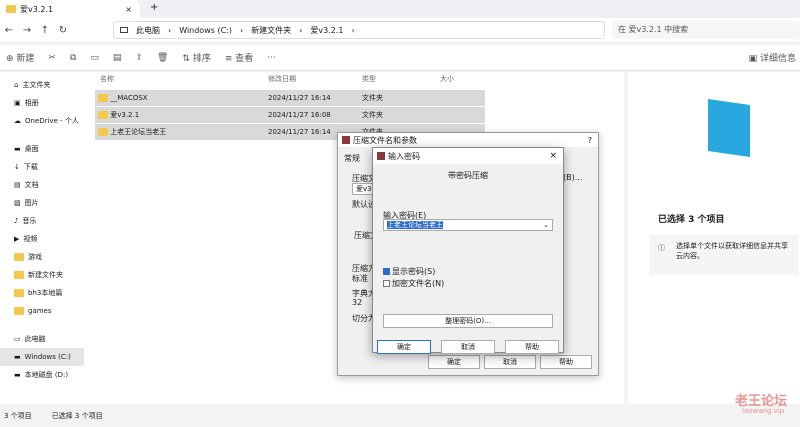  I want to click on breadcrumb-item: 爱v3.2.1, so click(326, 30).